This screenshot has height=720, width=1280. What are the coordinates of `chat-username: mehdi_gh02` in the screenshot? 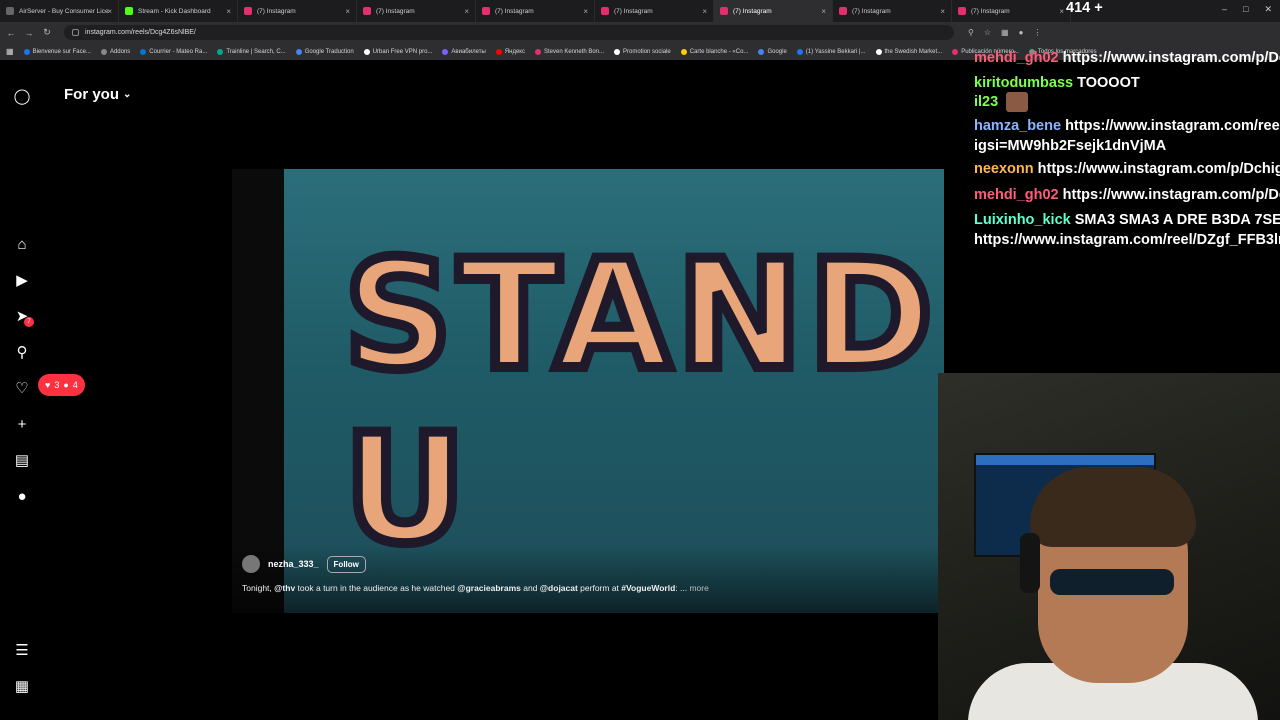 It's located at (1016, 58).